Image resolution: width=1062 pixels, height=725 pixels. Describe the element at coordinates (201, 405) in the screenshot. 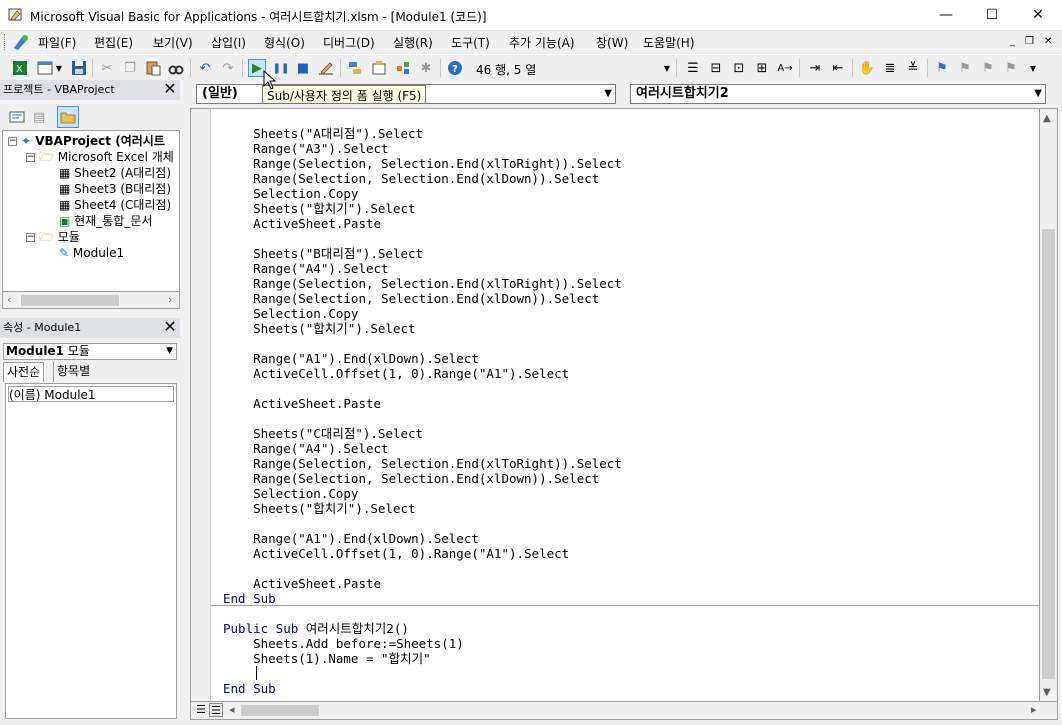

I see `margin-indicator-bar` at that location.